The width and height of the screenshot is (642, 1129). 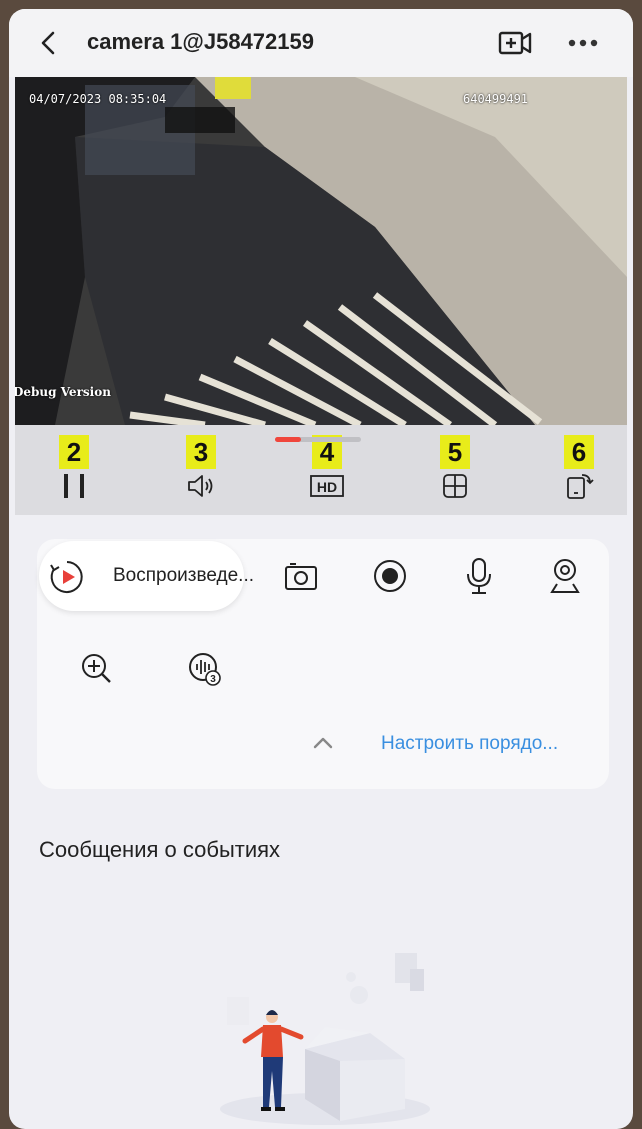 I want to click on badge-2: 2, so click(x=74, y=452).